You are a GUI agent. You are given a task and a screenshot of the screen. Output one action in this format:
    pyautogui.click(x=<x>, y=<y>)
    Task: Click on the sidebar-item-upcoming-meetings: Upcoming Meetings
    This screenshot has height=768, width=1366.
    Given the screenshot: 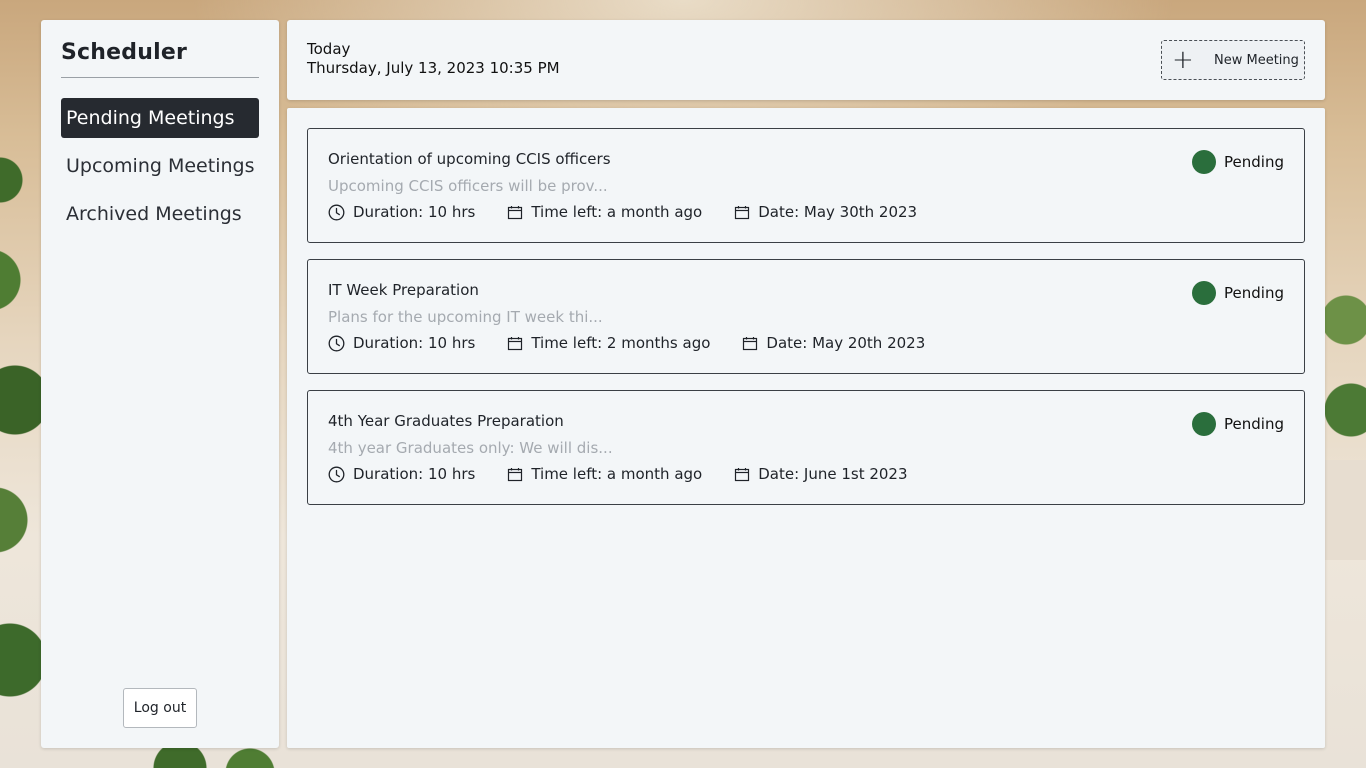 What is the action you would take?
    pyautogui.click(x=160, y=166)
    